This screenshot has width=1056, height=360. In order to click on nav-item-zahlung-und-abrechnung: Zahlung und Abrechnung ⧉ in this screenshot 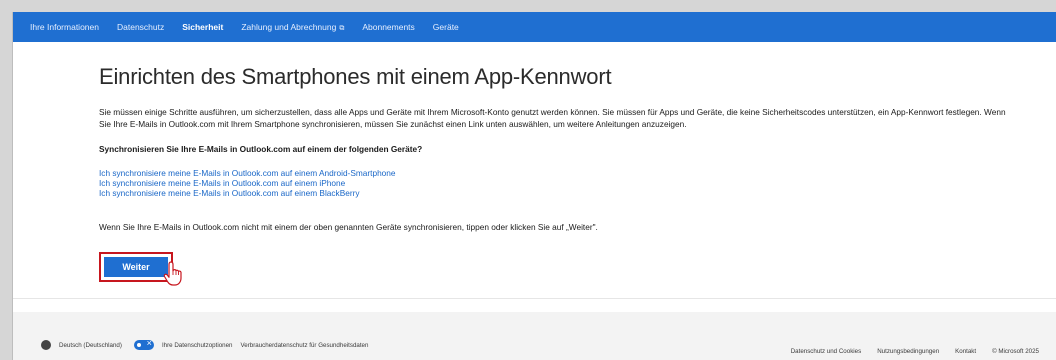, I will do `click(292, 27)`.